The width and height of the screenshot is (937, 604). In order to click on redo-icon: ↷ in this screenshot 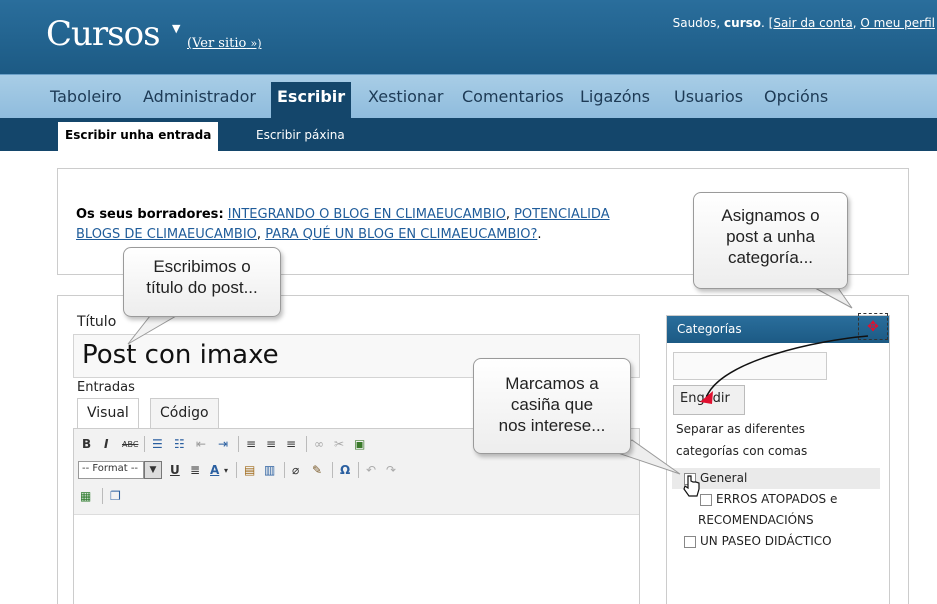, I will do `click(391, 470)`.